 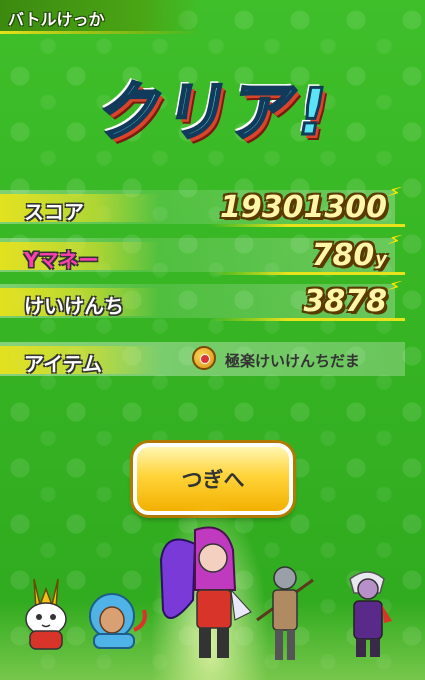 I want to click on header-bar: バトルけっか, so click(x=100, y=17).